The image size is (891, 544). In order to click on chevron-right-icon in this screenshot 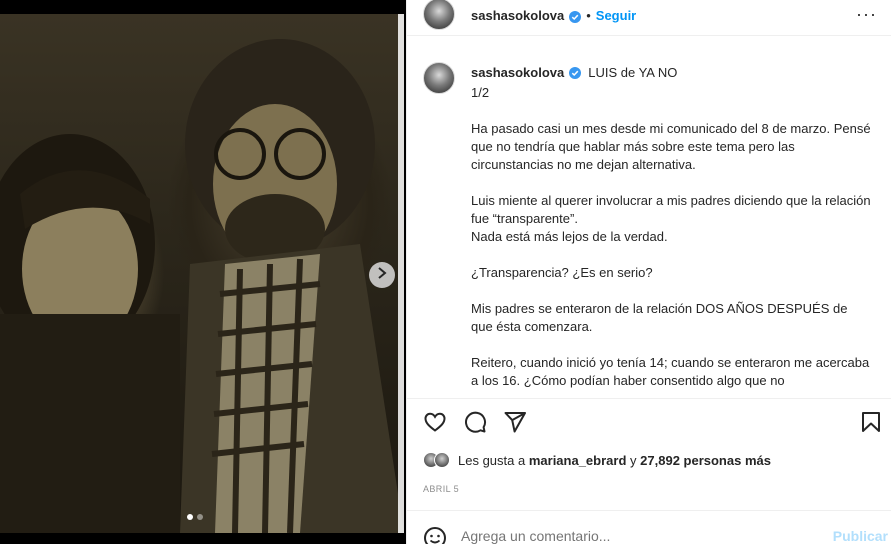, I will do `click(382, 275)`.